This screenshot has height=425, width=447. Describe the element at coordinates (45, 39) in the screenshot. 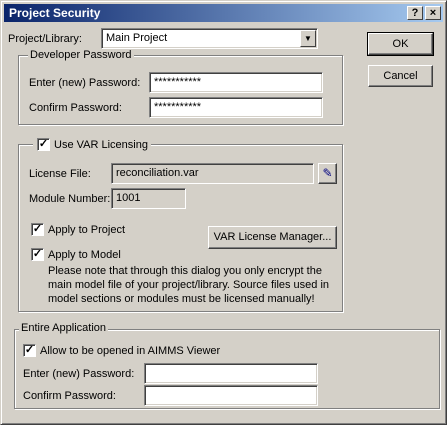

I see `project-library-label: Project/Library:` at that location.